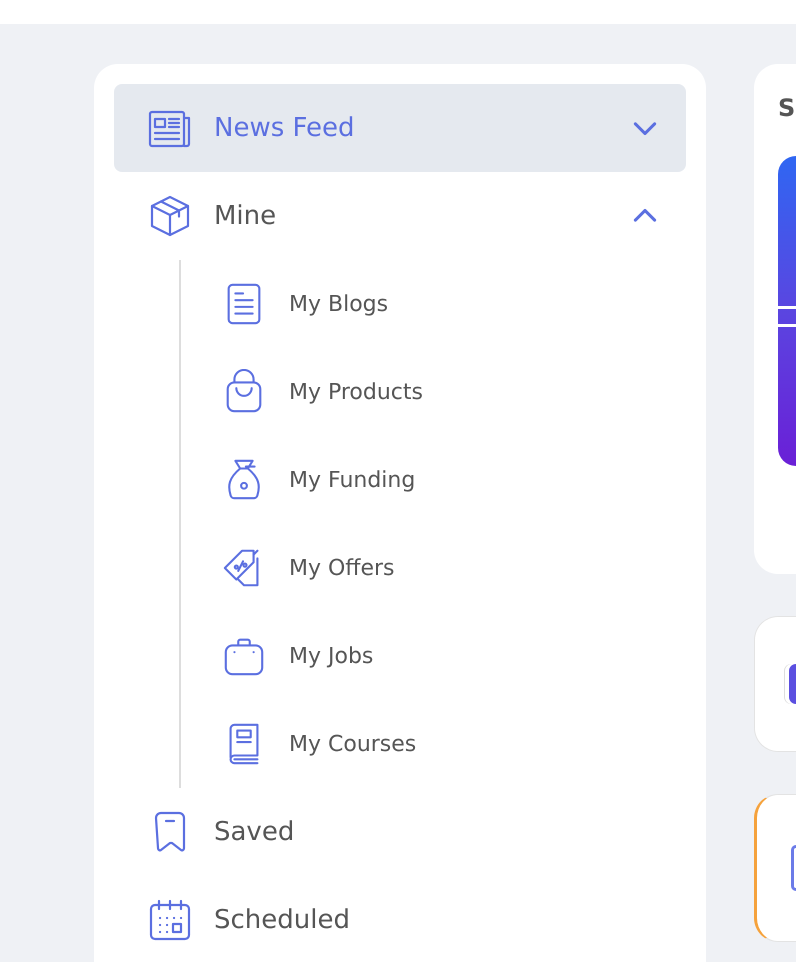  Describe the element at coordinates (400, 919) in the screenshot. I see `nav-item: Scheduled` at that location.